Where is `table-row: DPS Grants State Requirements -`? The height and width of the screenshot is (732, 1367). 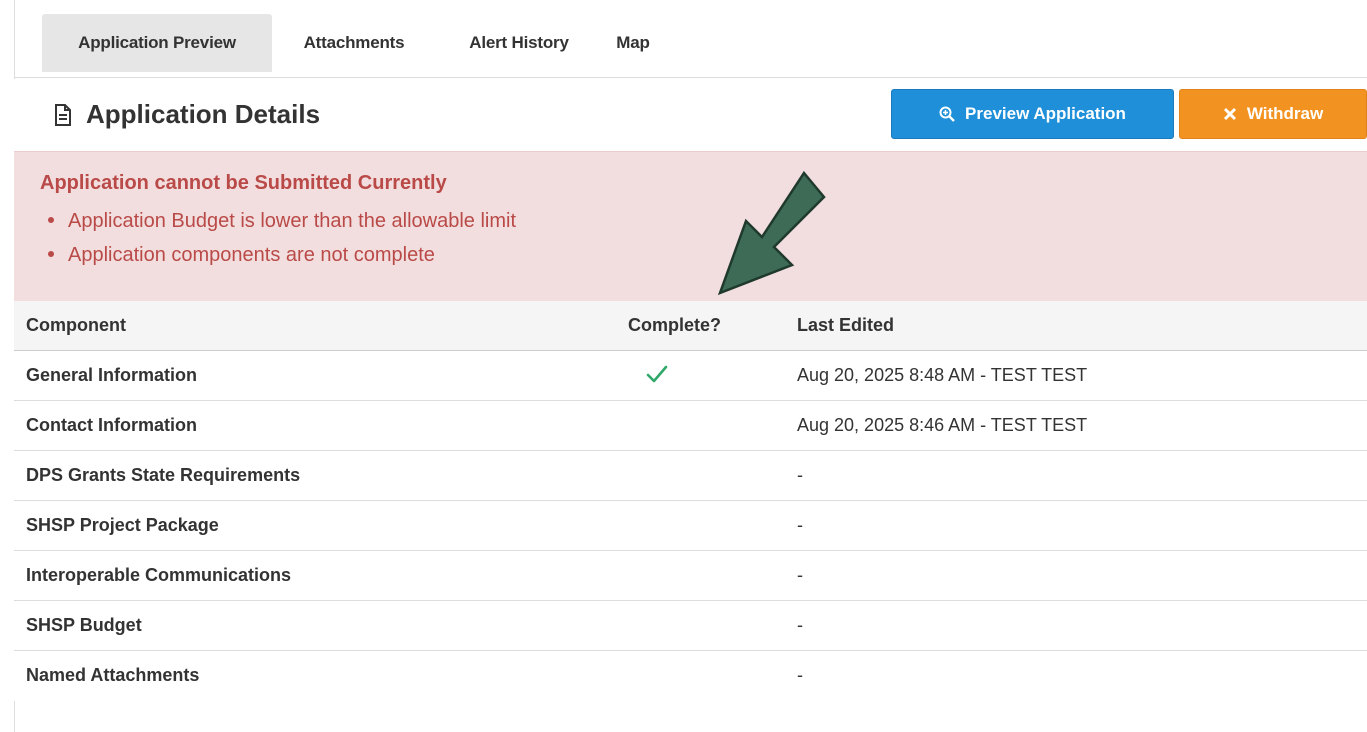
table-row: DPS Grants State Requirements - is located at coordinates (690, 476).